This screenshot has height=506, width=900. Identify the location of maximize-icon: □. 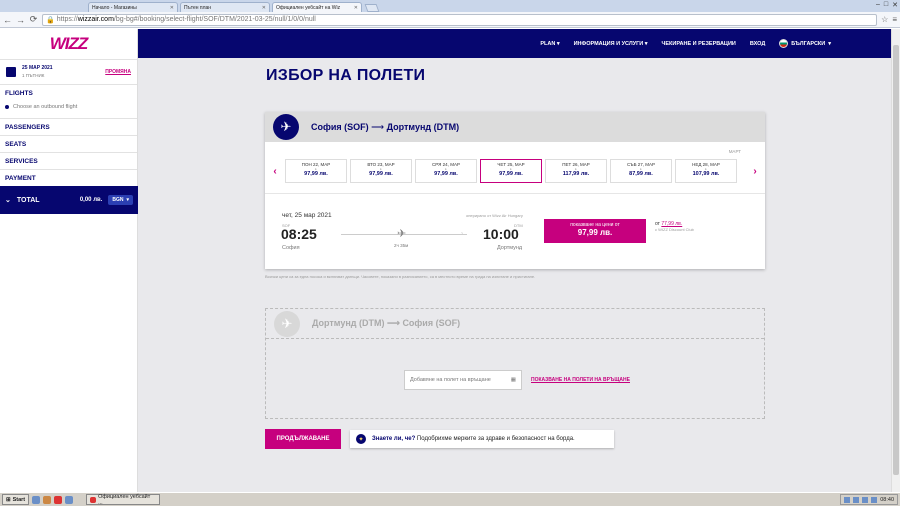
(886, 5).